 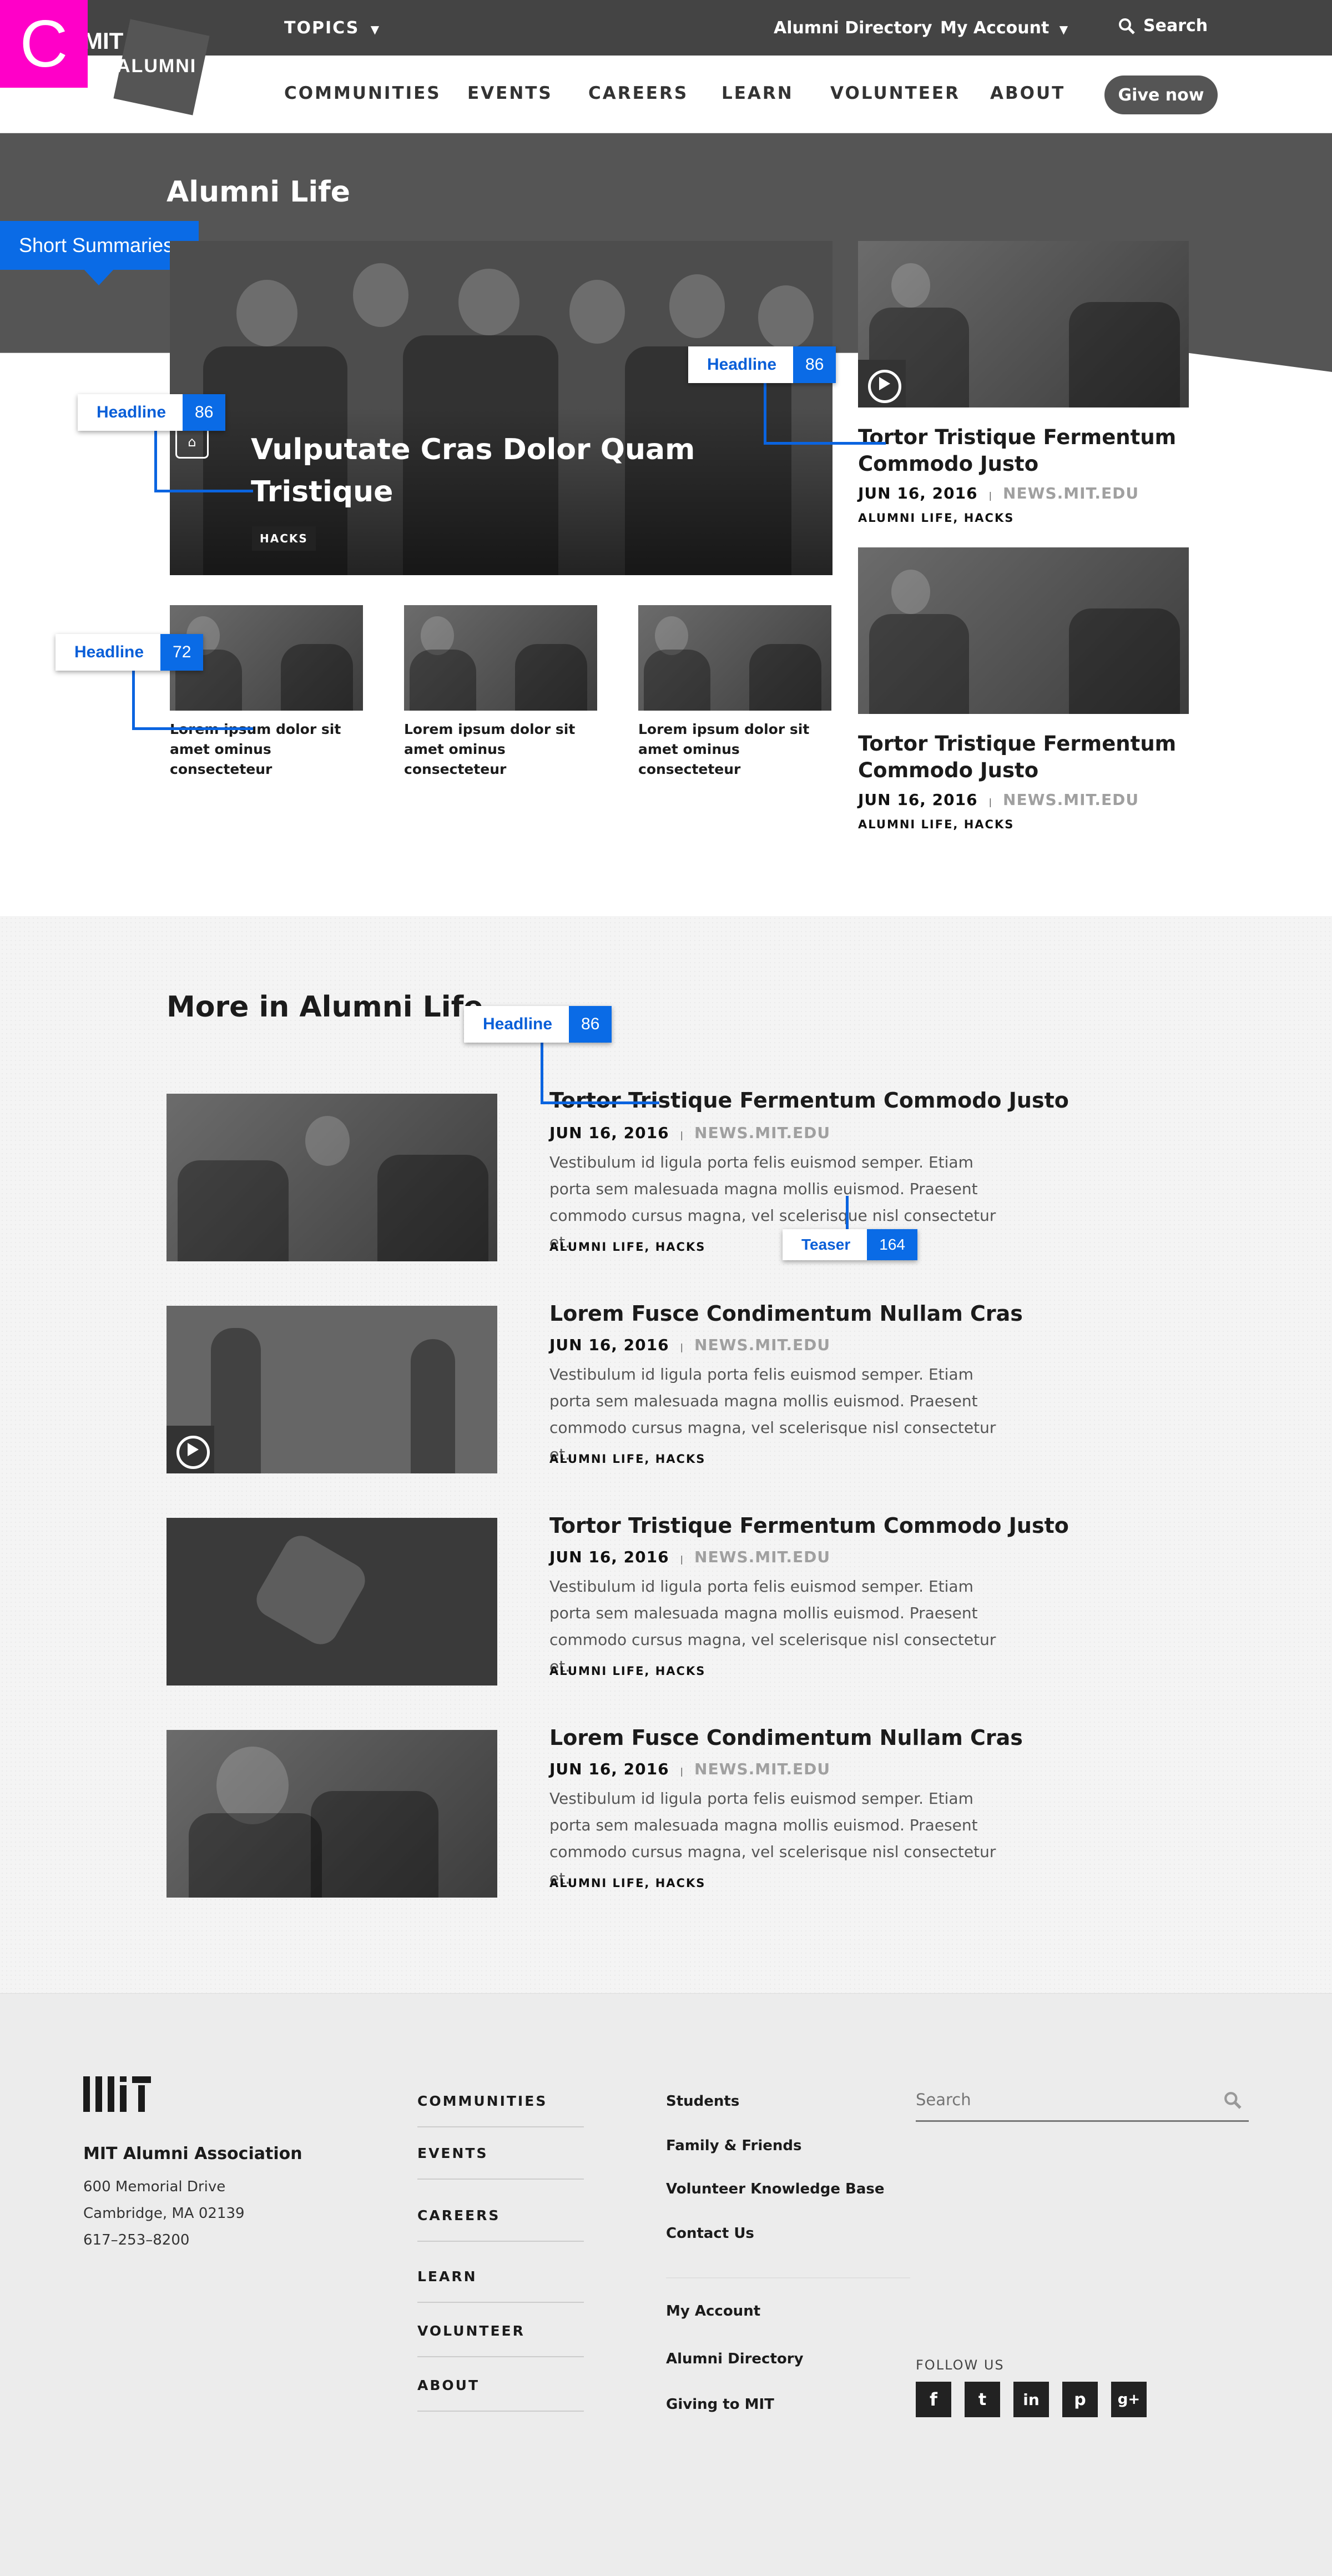 I want to click on footer-nav-about: ABOUT, so click(x=501, y=2395).